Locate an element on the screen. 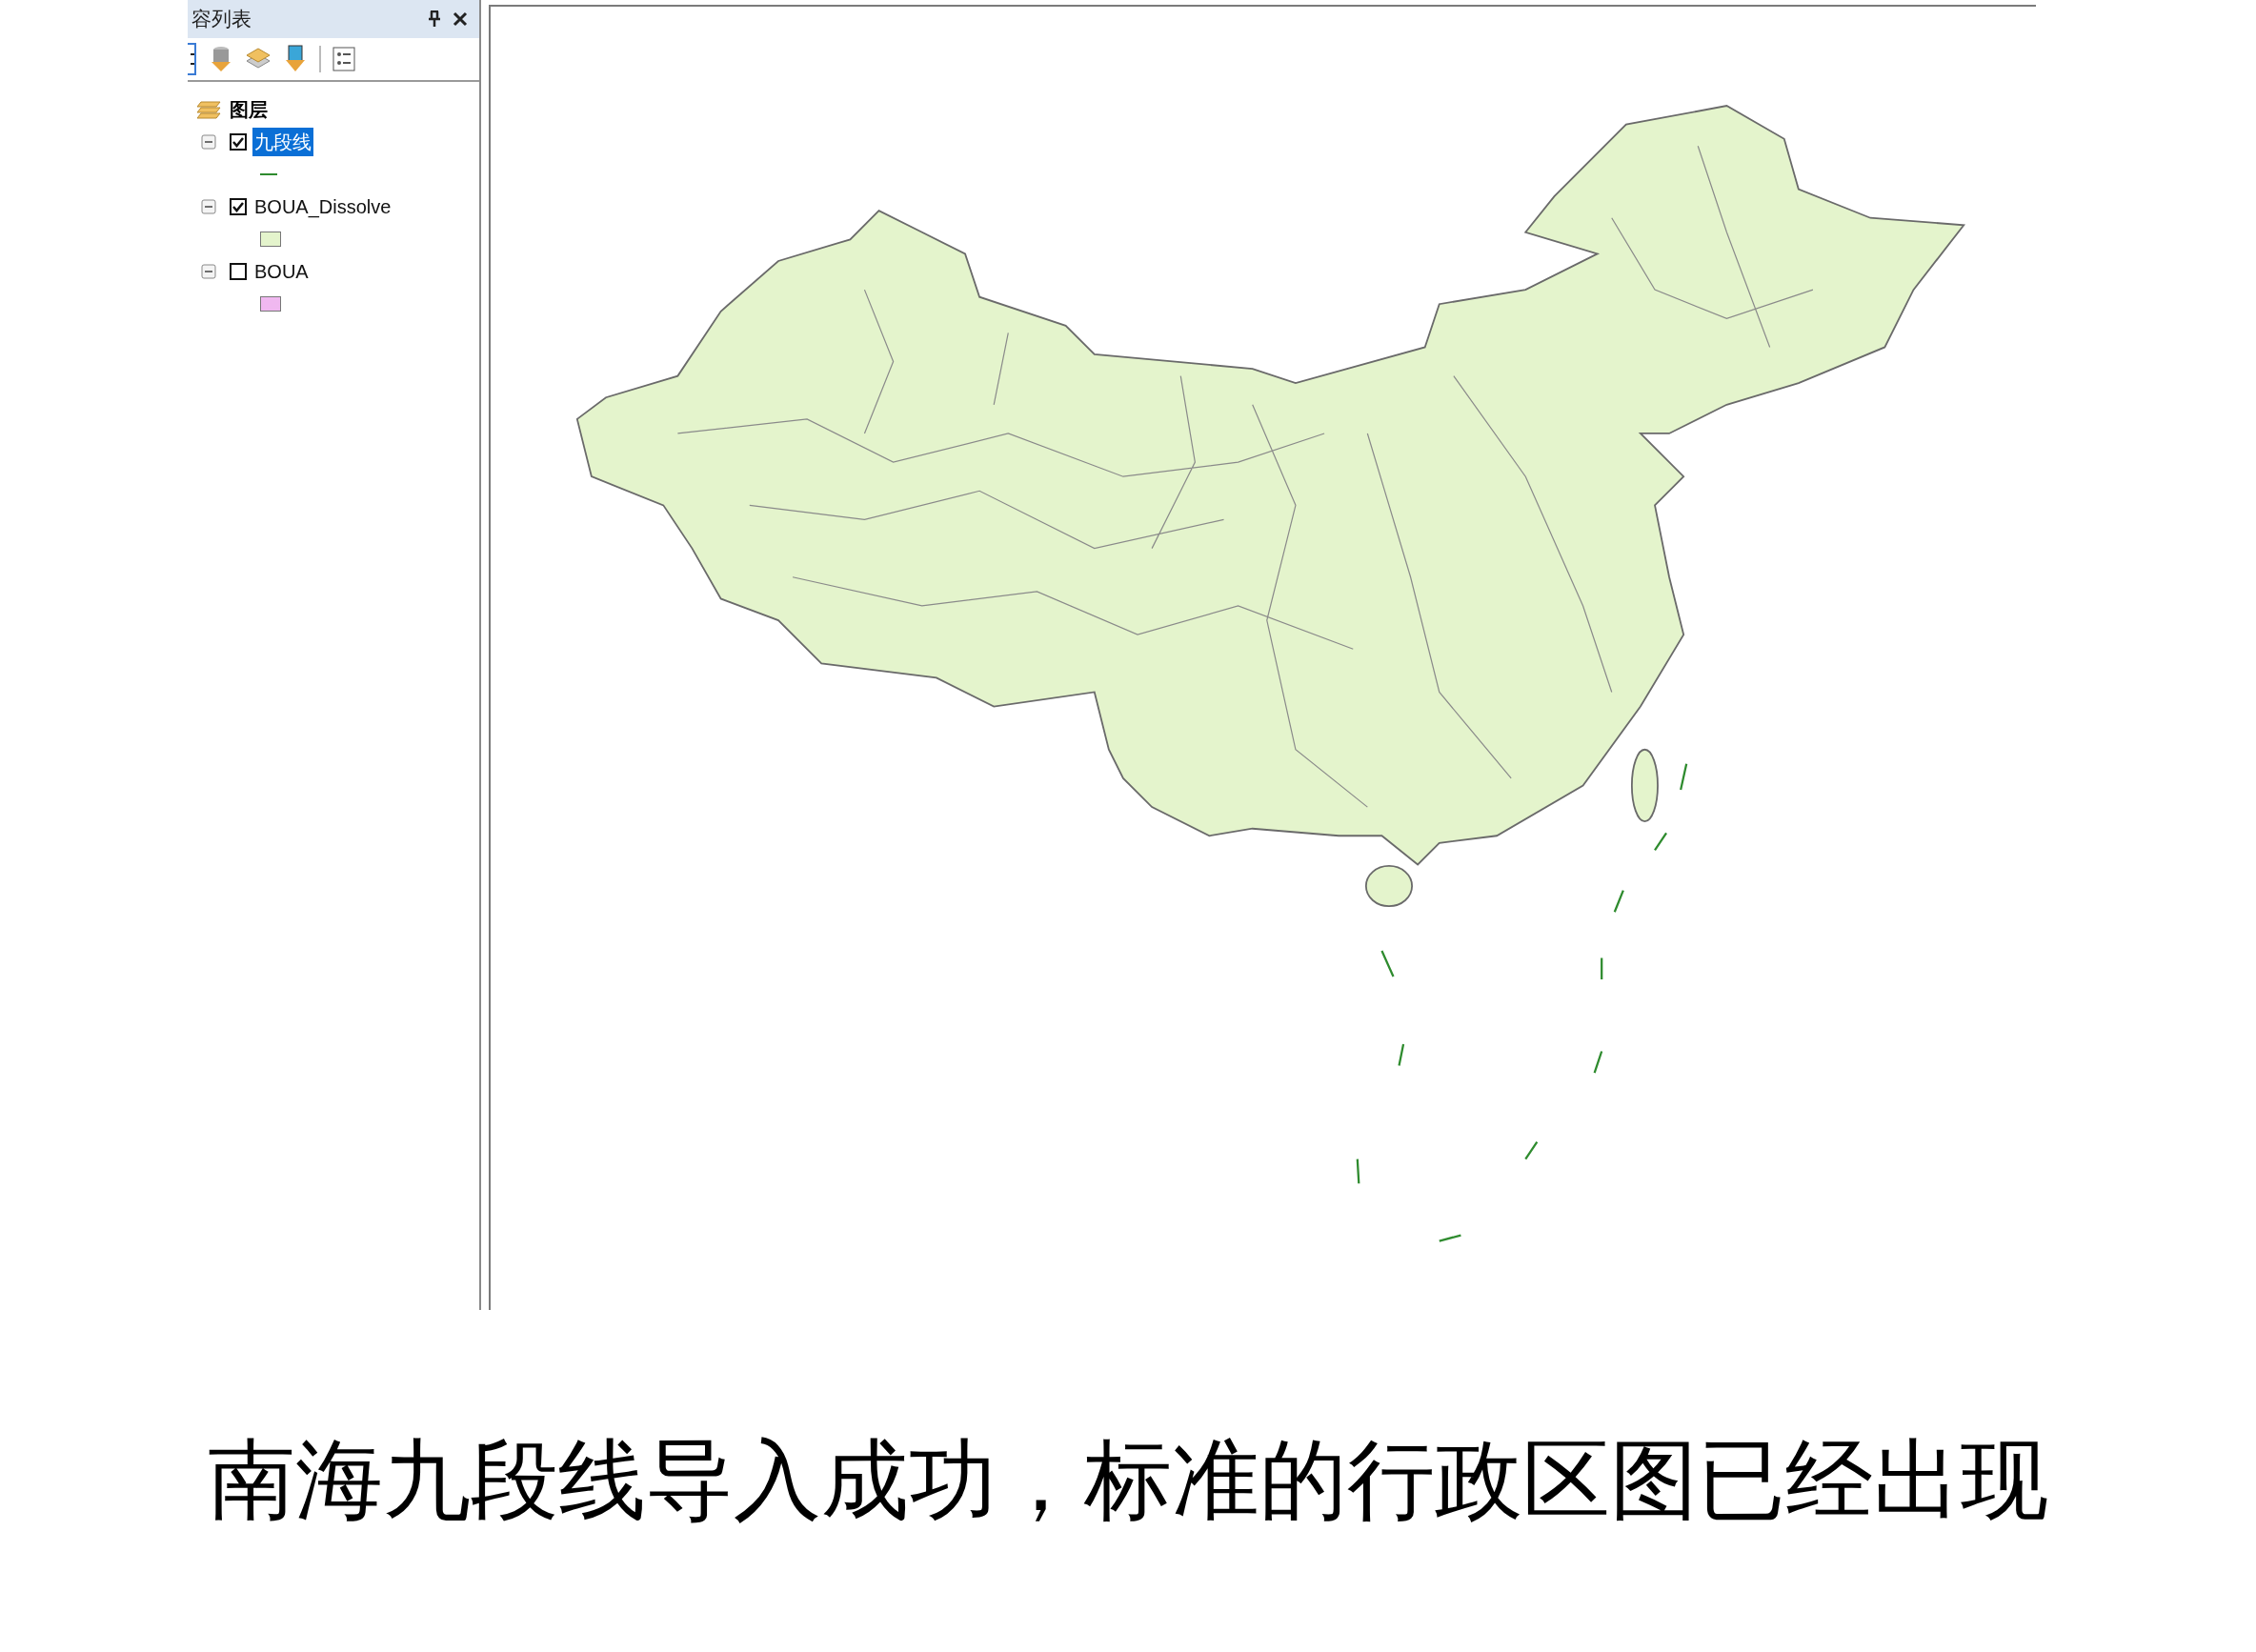  root-label: 图层 is located at coordinates (249, 109).